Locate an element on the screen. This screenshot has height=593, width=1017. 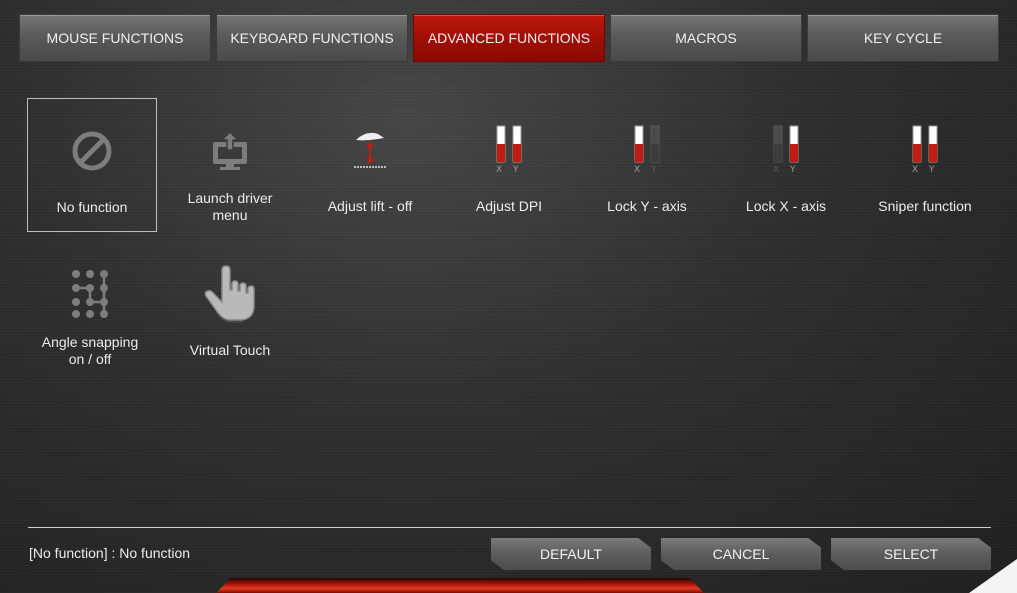
default-button: DEFAULT is located at coordinates (571, 554).